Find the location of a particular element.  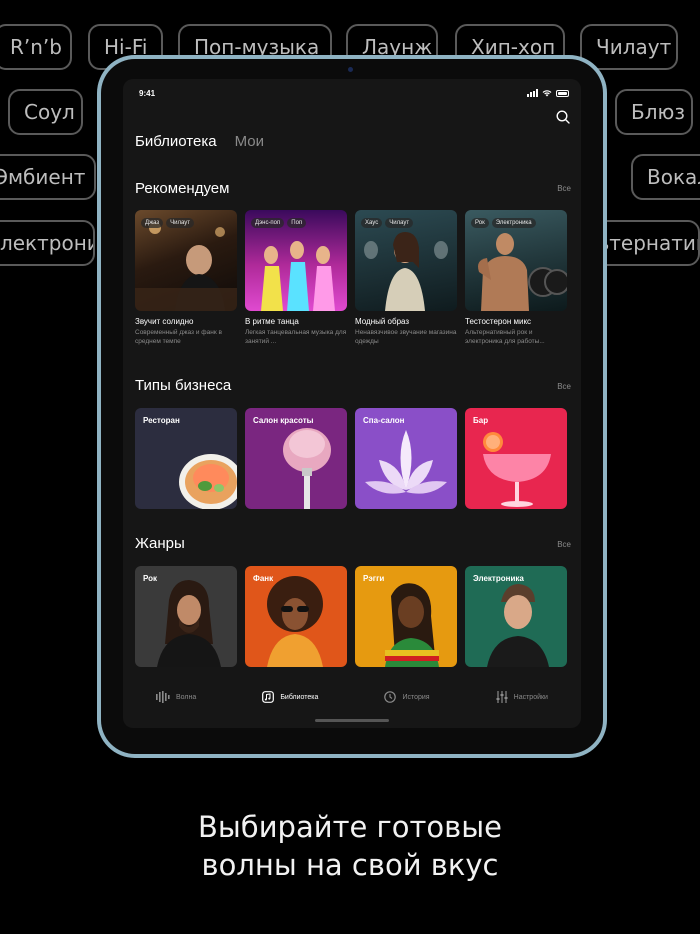

business-card-bar: Бар is located at coordinates (516, 458).